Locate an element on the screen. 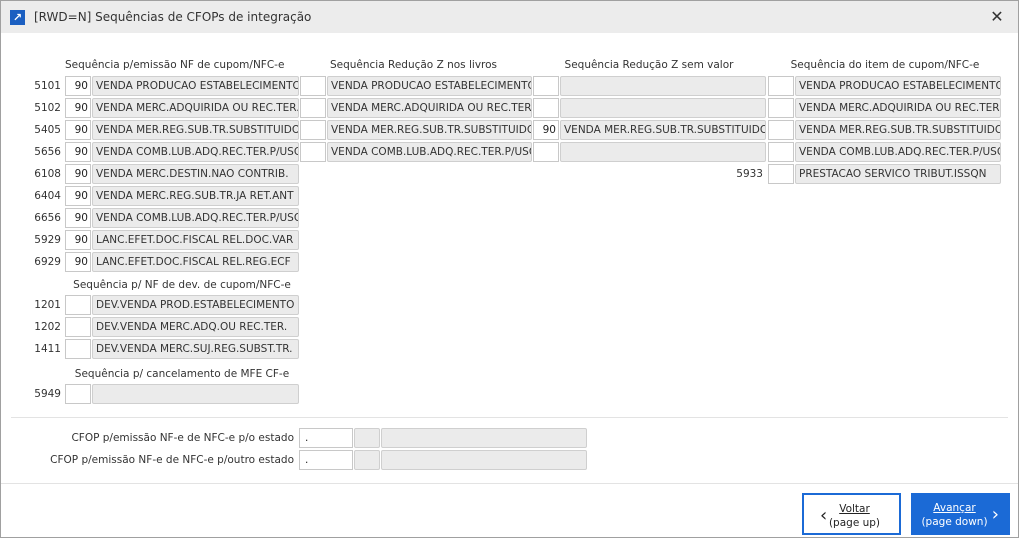  cfop-description: DEV.VENDA MERC.ADQ.OU REC.TER. is located at coordinates (195, 327).